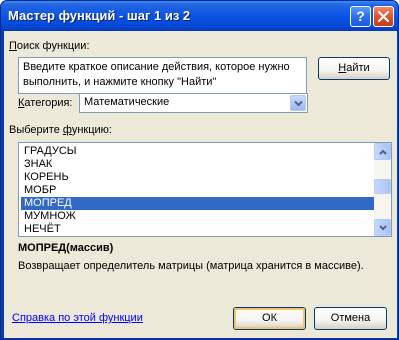 Image resolution: width=399 pixels, height=340 pixels. I want to click on scroll-down-button, so click(382, 227).